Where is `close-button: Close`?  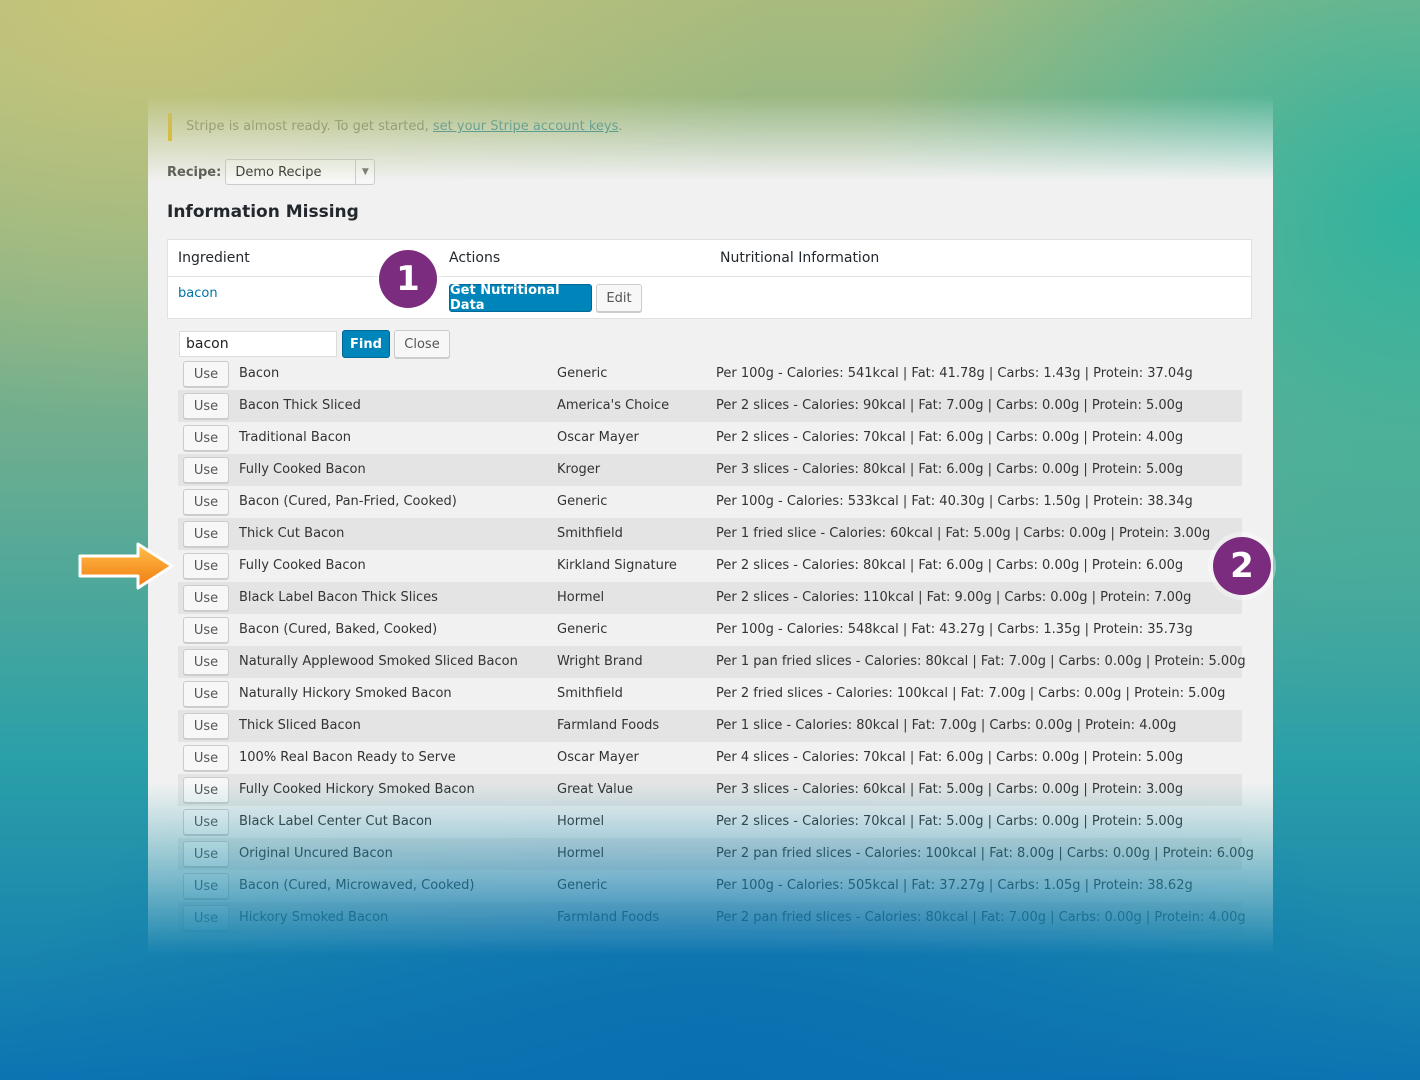 close-button: Close is located at coordinates (422, 344).